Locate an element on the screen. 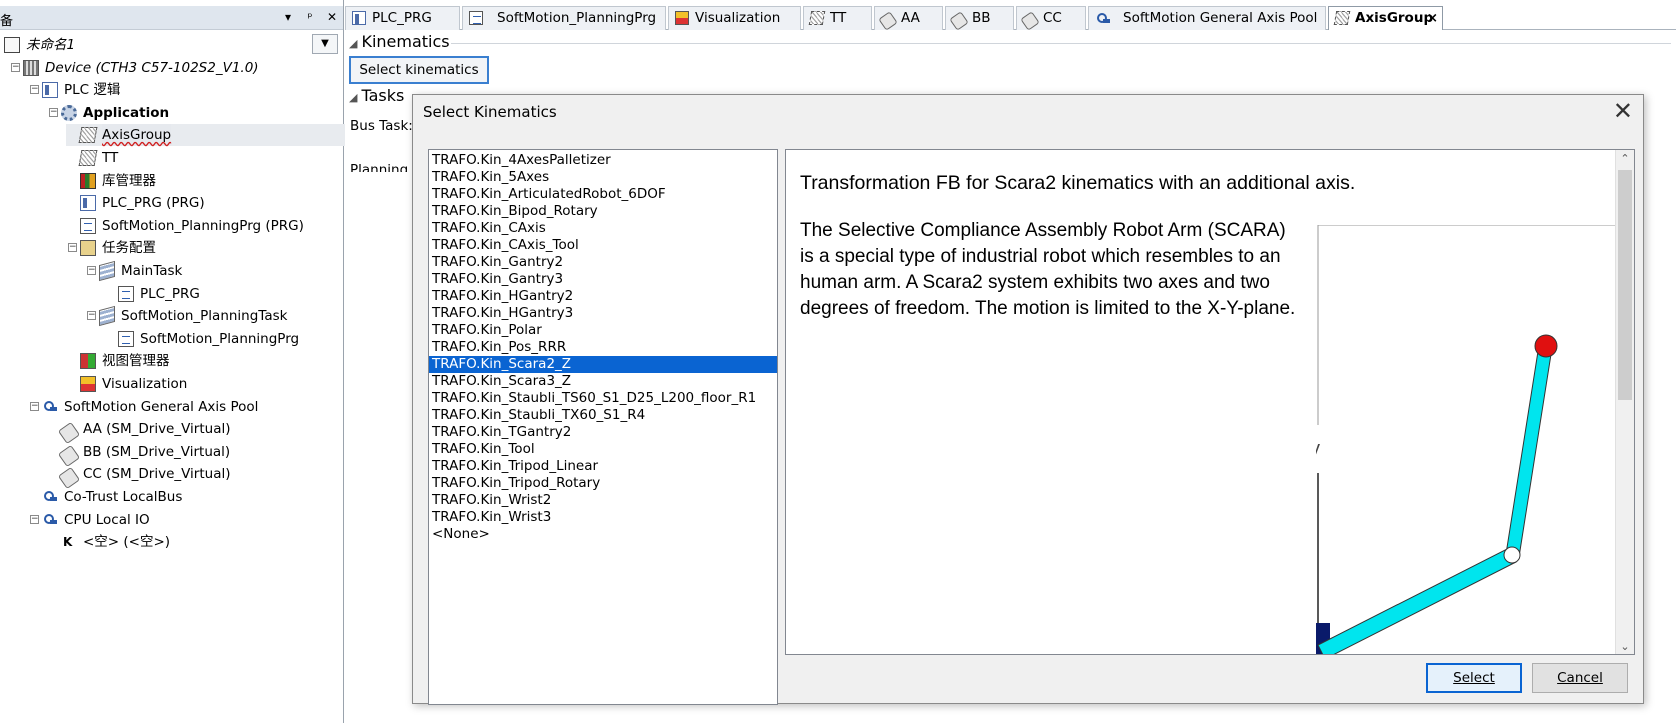 The height and width of the screenshot is (723, 1676). tab-label: Visualization is located at coordinates (738, 18).